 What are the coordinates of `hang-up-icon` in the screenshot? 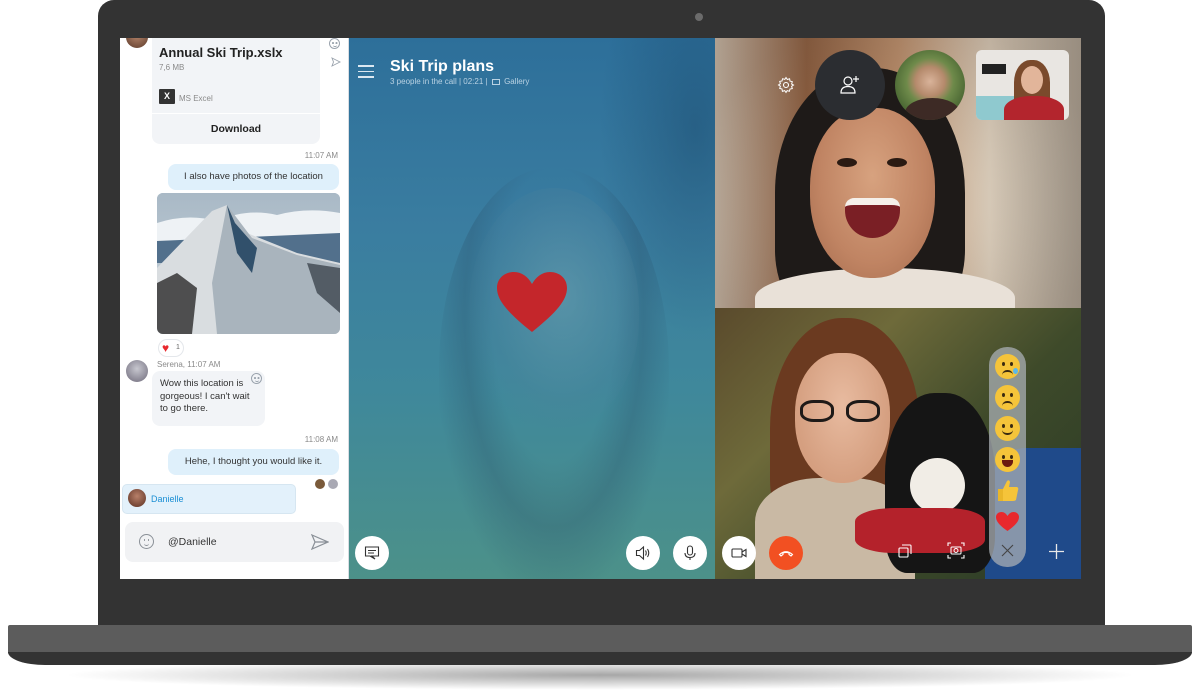 It's located at (786, 554).